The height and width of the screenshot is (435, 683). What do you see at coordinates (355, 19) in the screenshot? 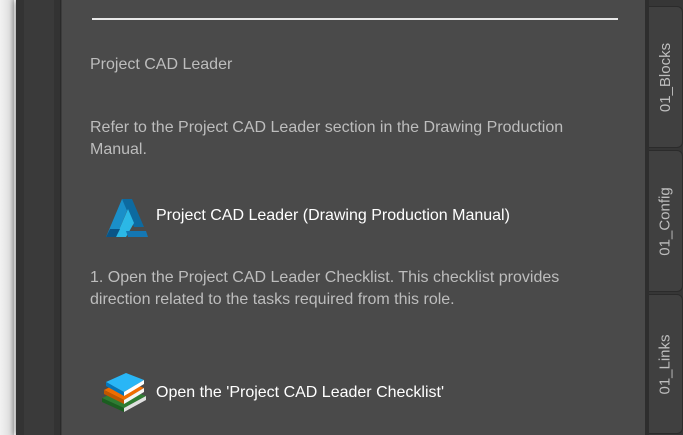
I see `top-divider` at bounding box center [355, 19].